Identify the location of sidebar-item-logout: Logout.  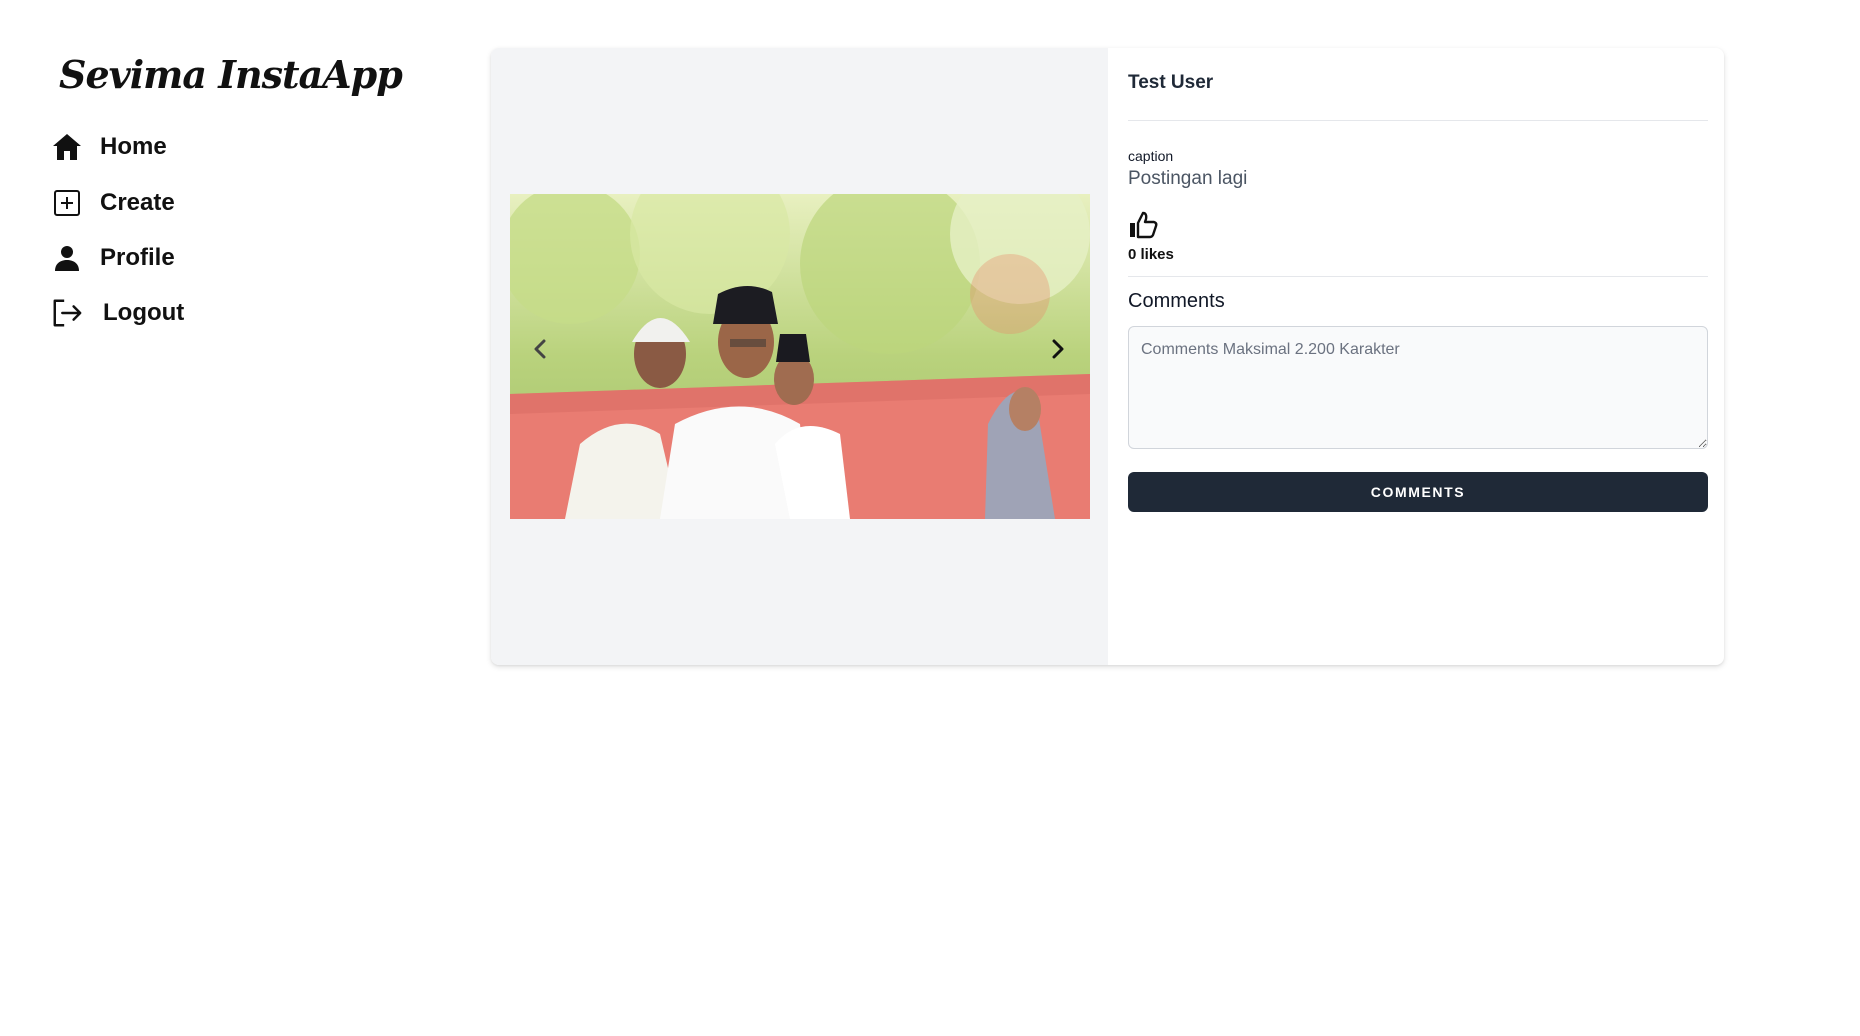
(117, 313).